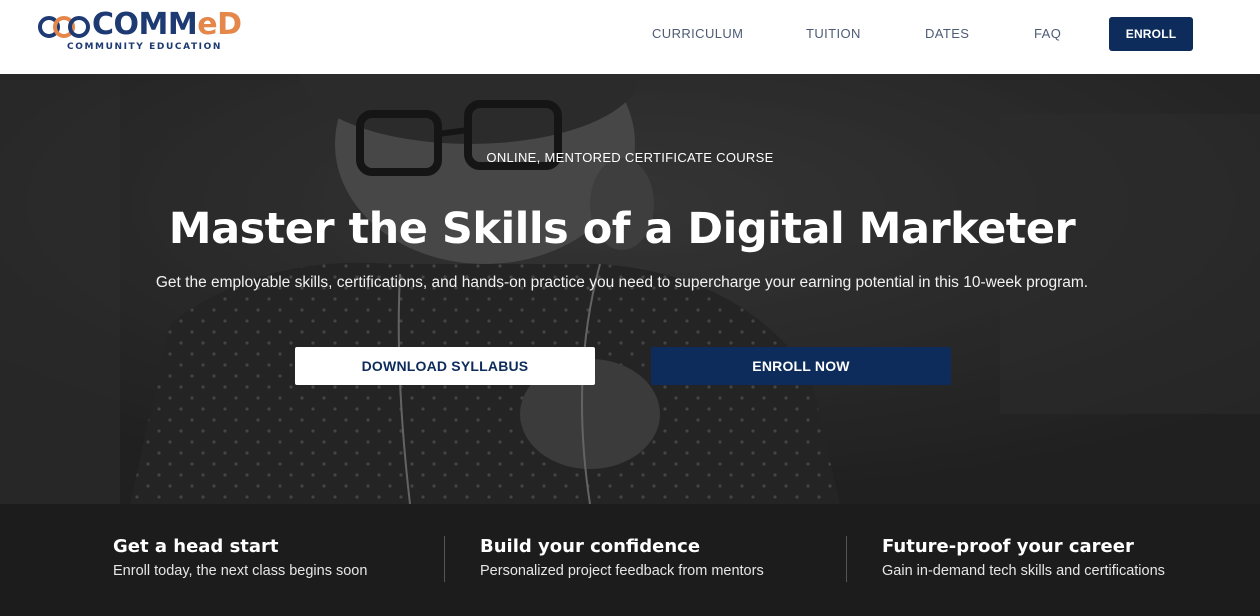 The height and width of the screenshot is (616, 1260). What do you see at coordinates (445, 366) in the screenshot?
I see `download-syllabus-button: DOWNLOAD SYLLABUS` at bounding box center [445, 366].